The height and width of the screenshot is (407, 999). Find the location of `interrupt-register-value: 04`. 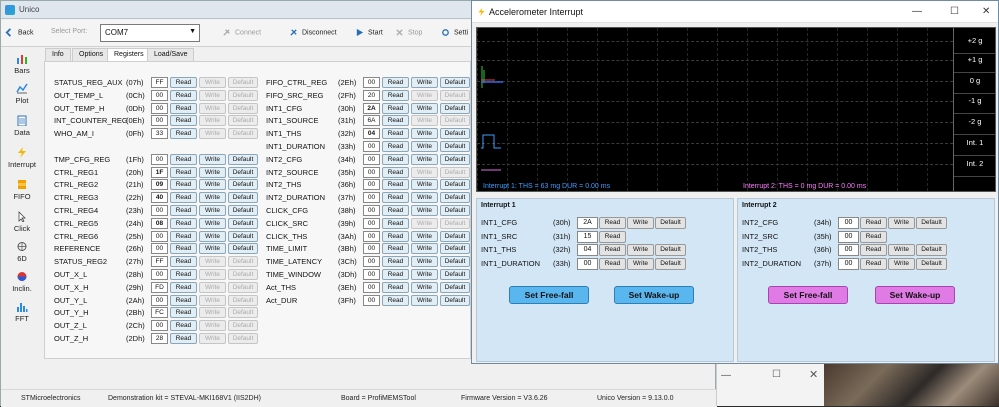

interrupt-register-value: 04 is located at coordinates (587, 250).